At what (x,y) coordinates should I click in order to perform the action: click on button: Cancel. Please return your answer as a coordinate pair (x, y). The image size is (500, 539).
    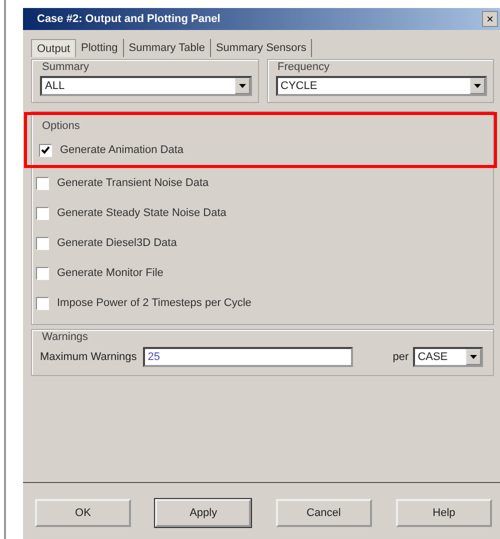
    Looking at the image, I should click on (324, 513).